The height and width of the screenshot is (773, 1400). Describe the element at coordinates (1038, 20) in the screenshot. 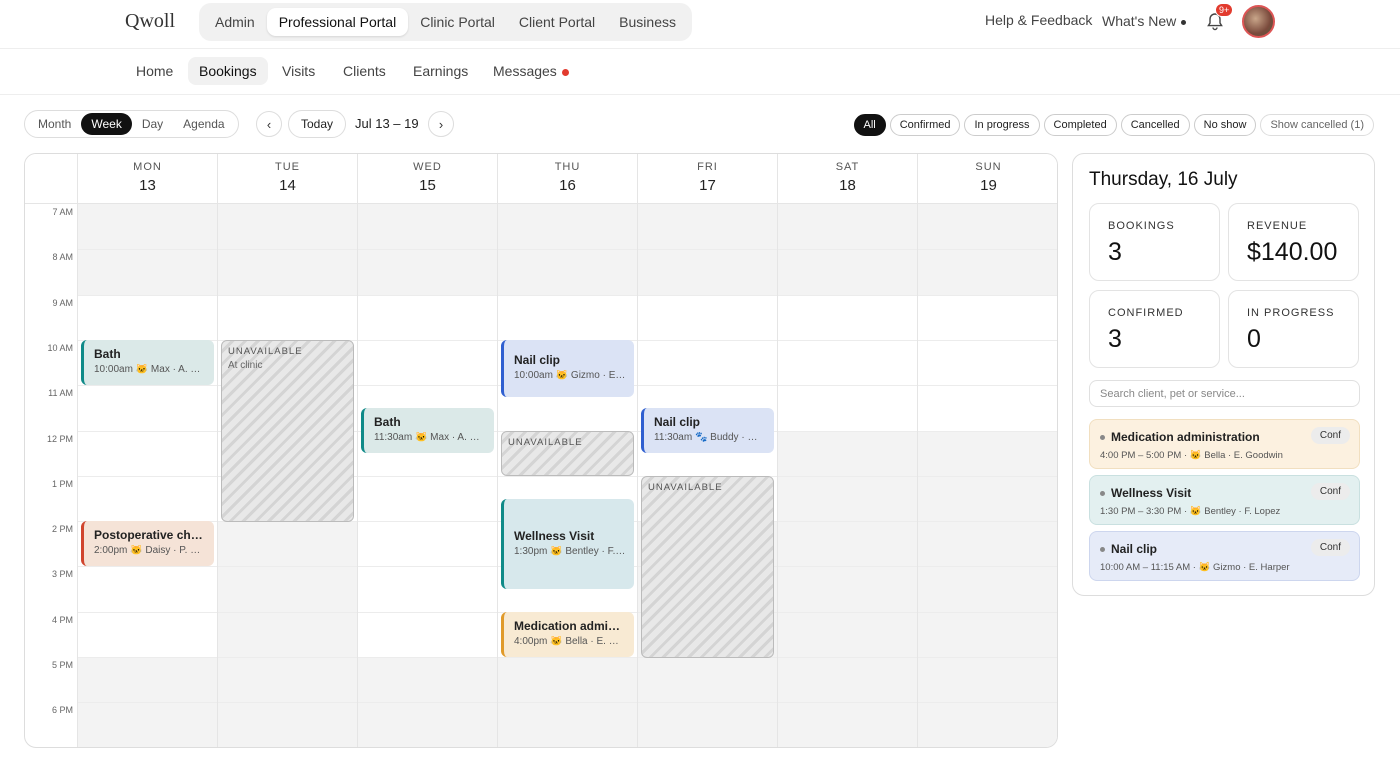

I see `help-feedback-link: Help & Feedback` at that location.